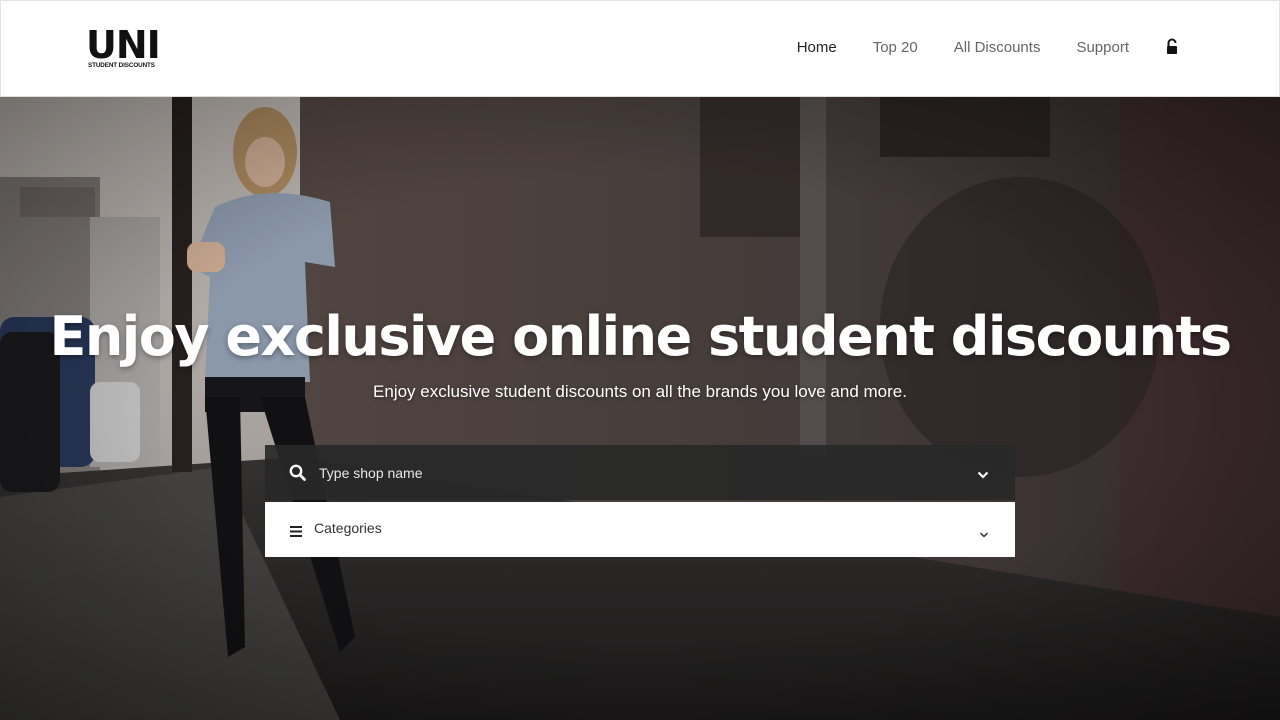 This screenshot has width=1280, height=720. I want to click on logo-tagline: STUDENT DISCOUNTS, so click(121, 65).